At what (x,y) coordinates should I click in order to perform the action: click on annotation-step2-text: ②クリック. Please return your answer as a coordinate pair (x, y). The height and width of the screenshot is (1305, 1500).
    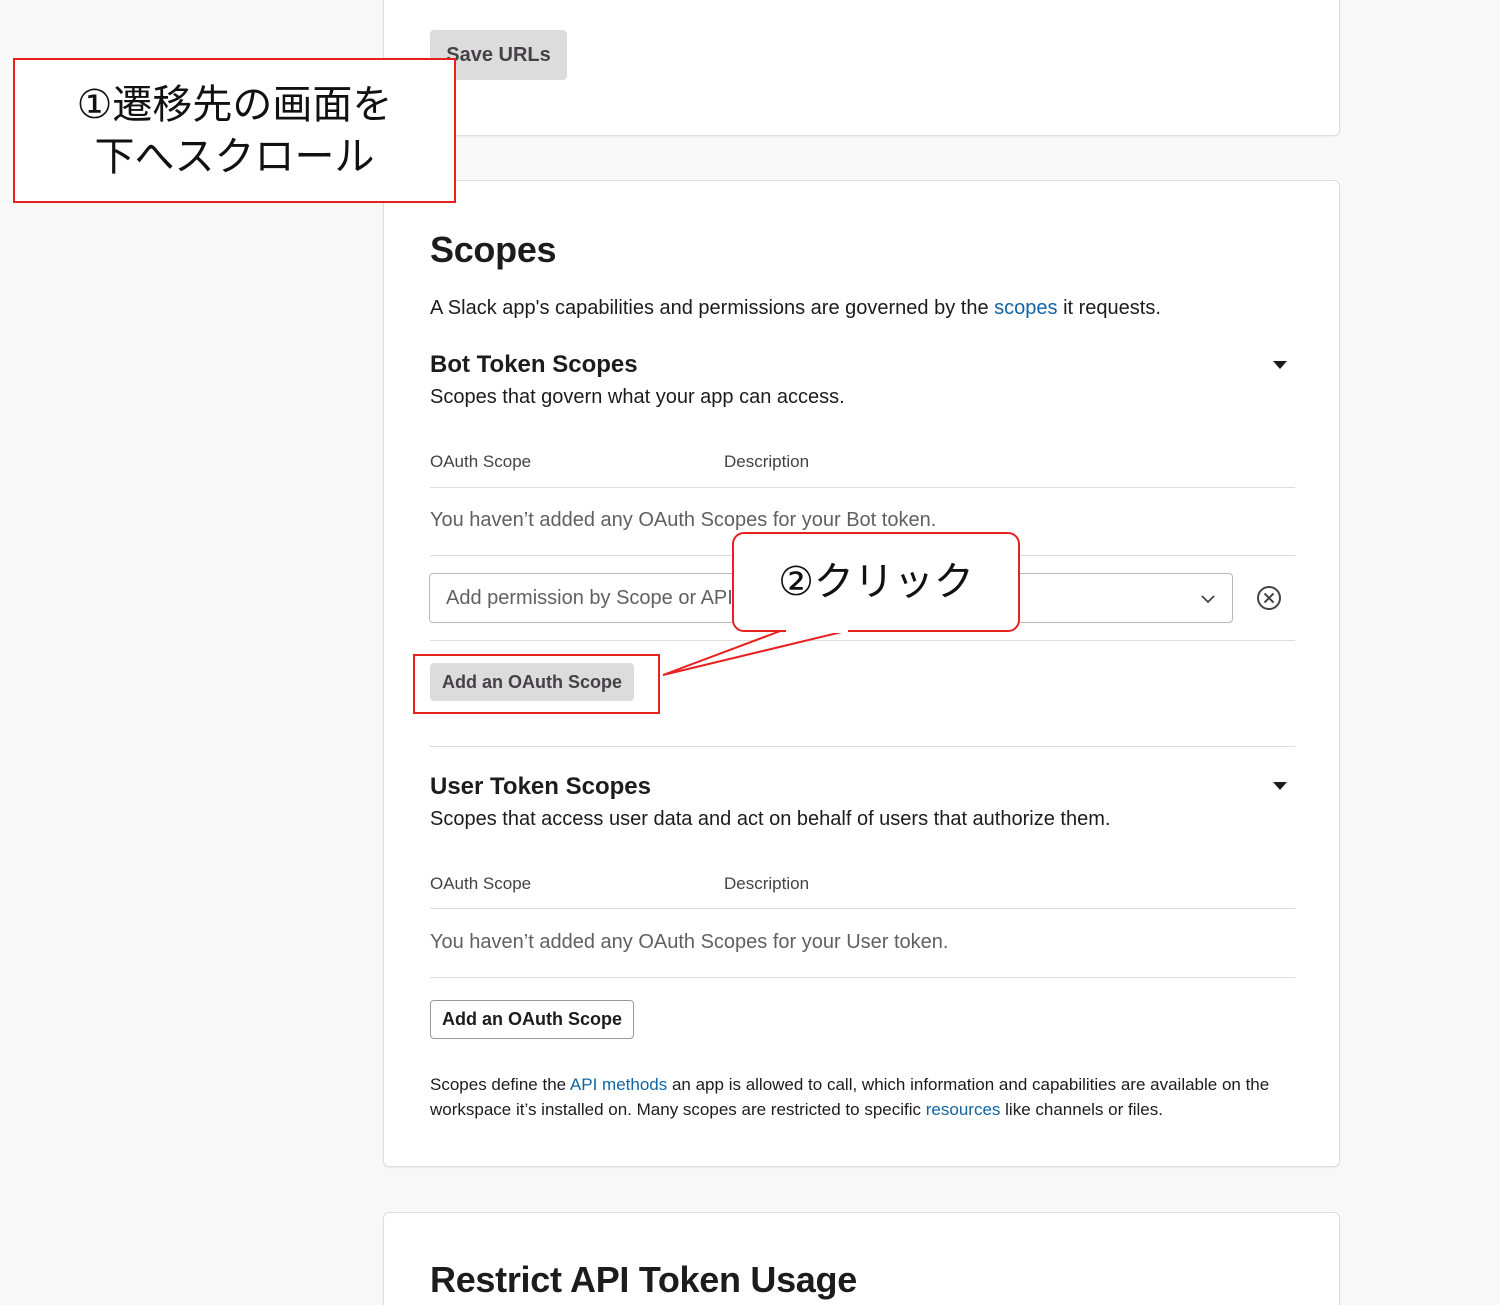
    Looking at the image, I should click on (876, 582).